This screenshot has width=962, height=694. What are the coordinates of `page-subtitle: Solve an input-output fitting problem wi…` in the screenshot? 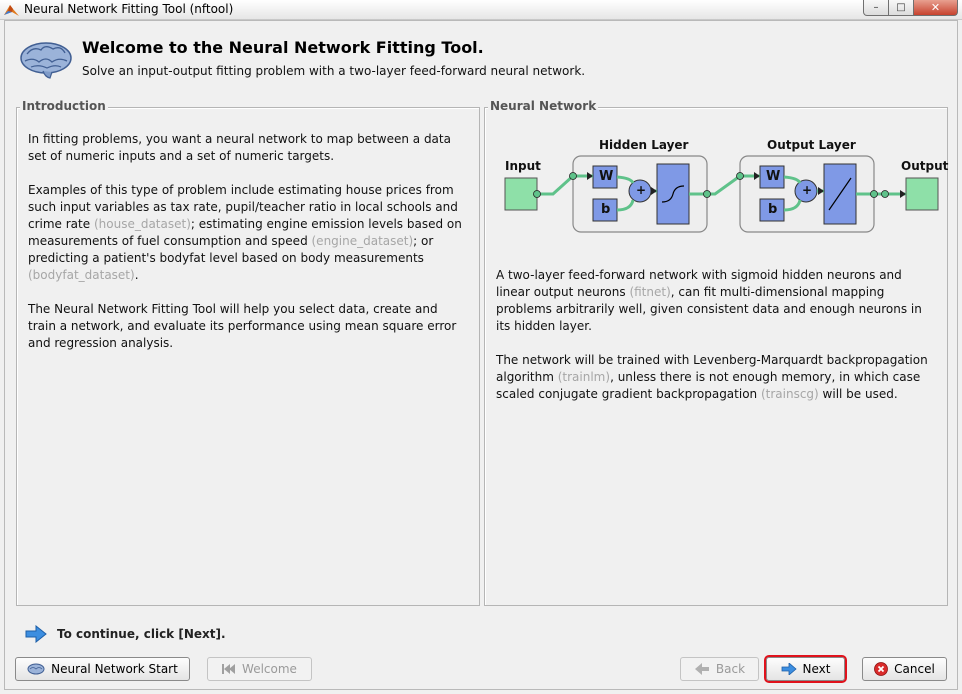 It's located at (334, 71).